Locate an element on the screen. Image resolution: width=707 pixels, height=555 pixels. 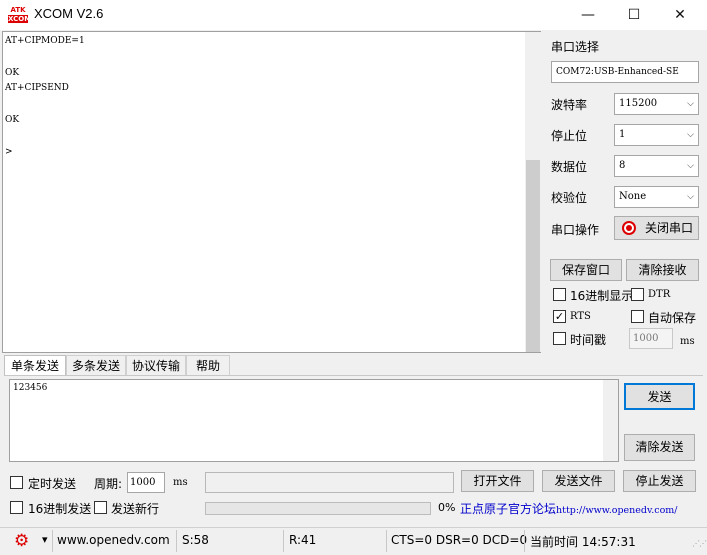
send-newline-checkbox is located at coordinates (100, 507).